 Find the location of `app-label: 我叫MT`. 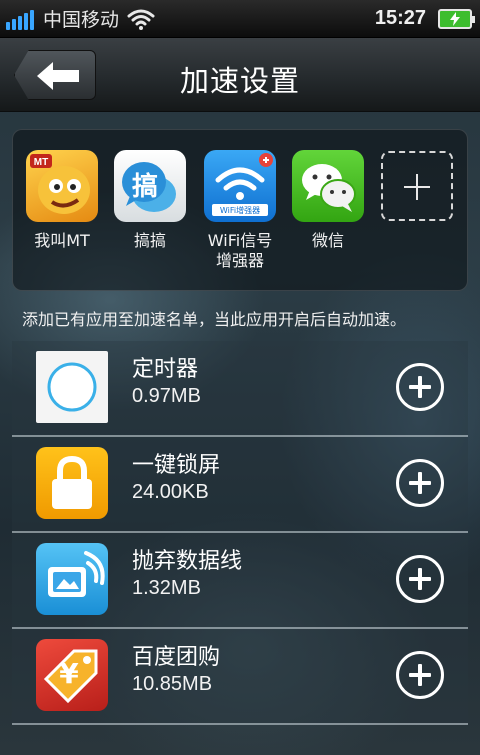

app-label: 我叫MT is located at coordinates (62, 240).